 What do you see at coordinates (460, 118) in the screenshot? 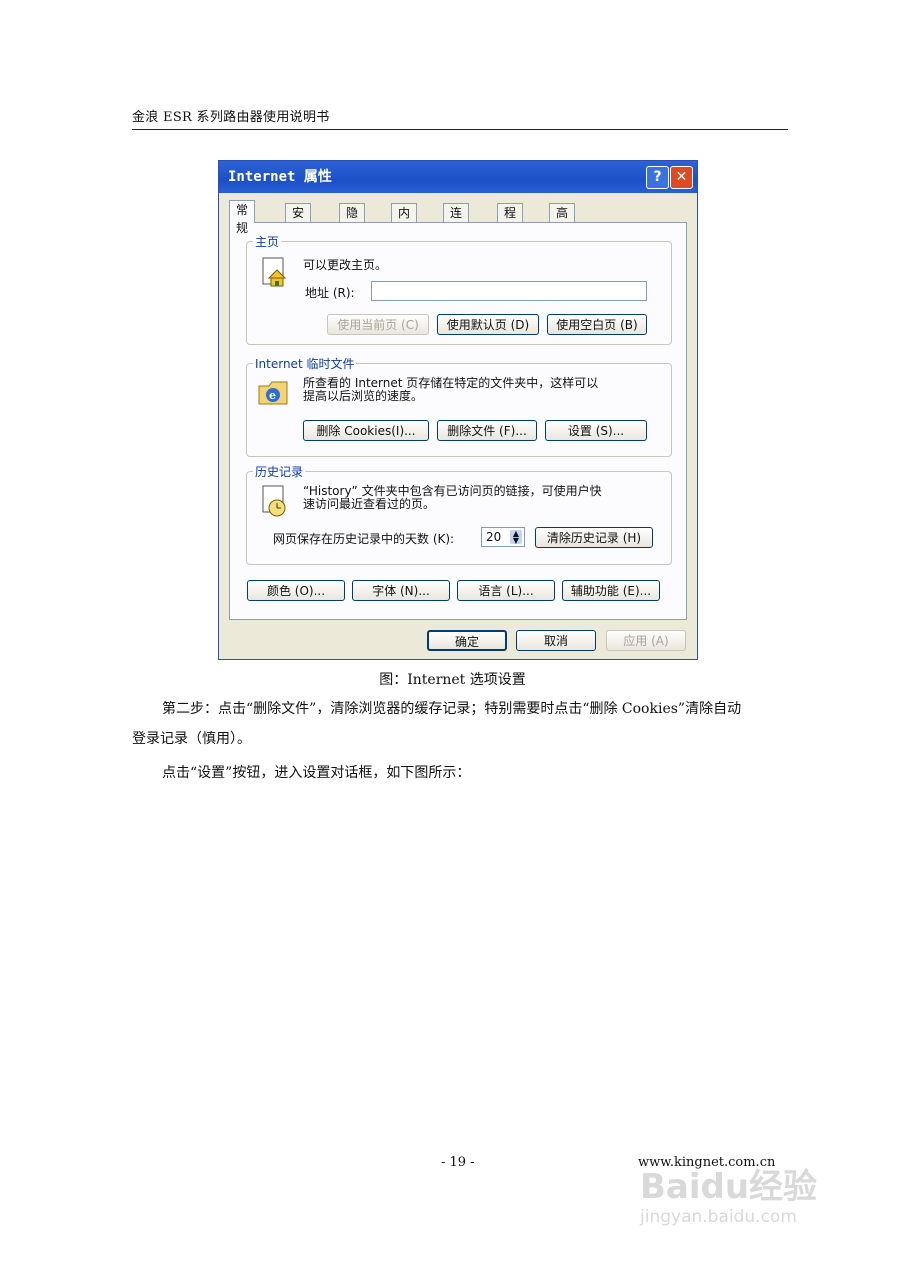
I see `page-header: 金浪 ESR 系列路由器使用说明书` at bounding box center [460, 118].